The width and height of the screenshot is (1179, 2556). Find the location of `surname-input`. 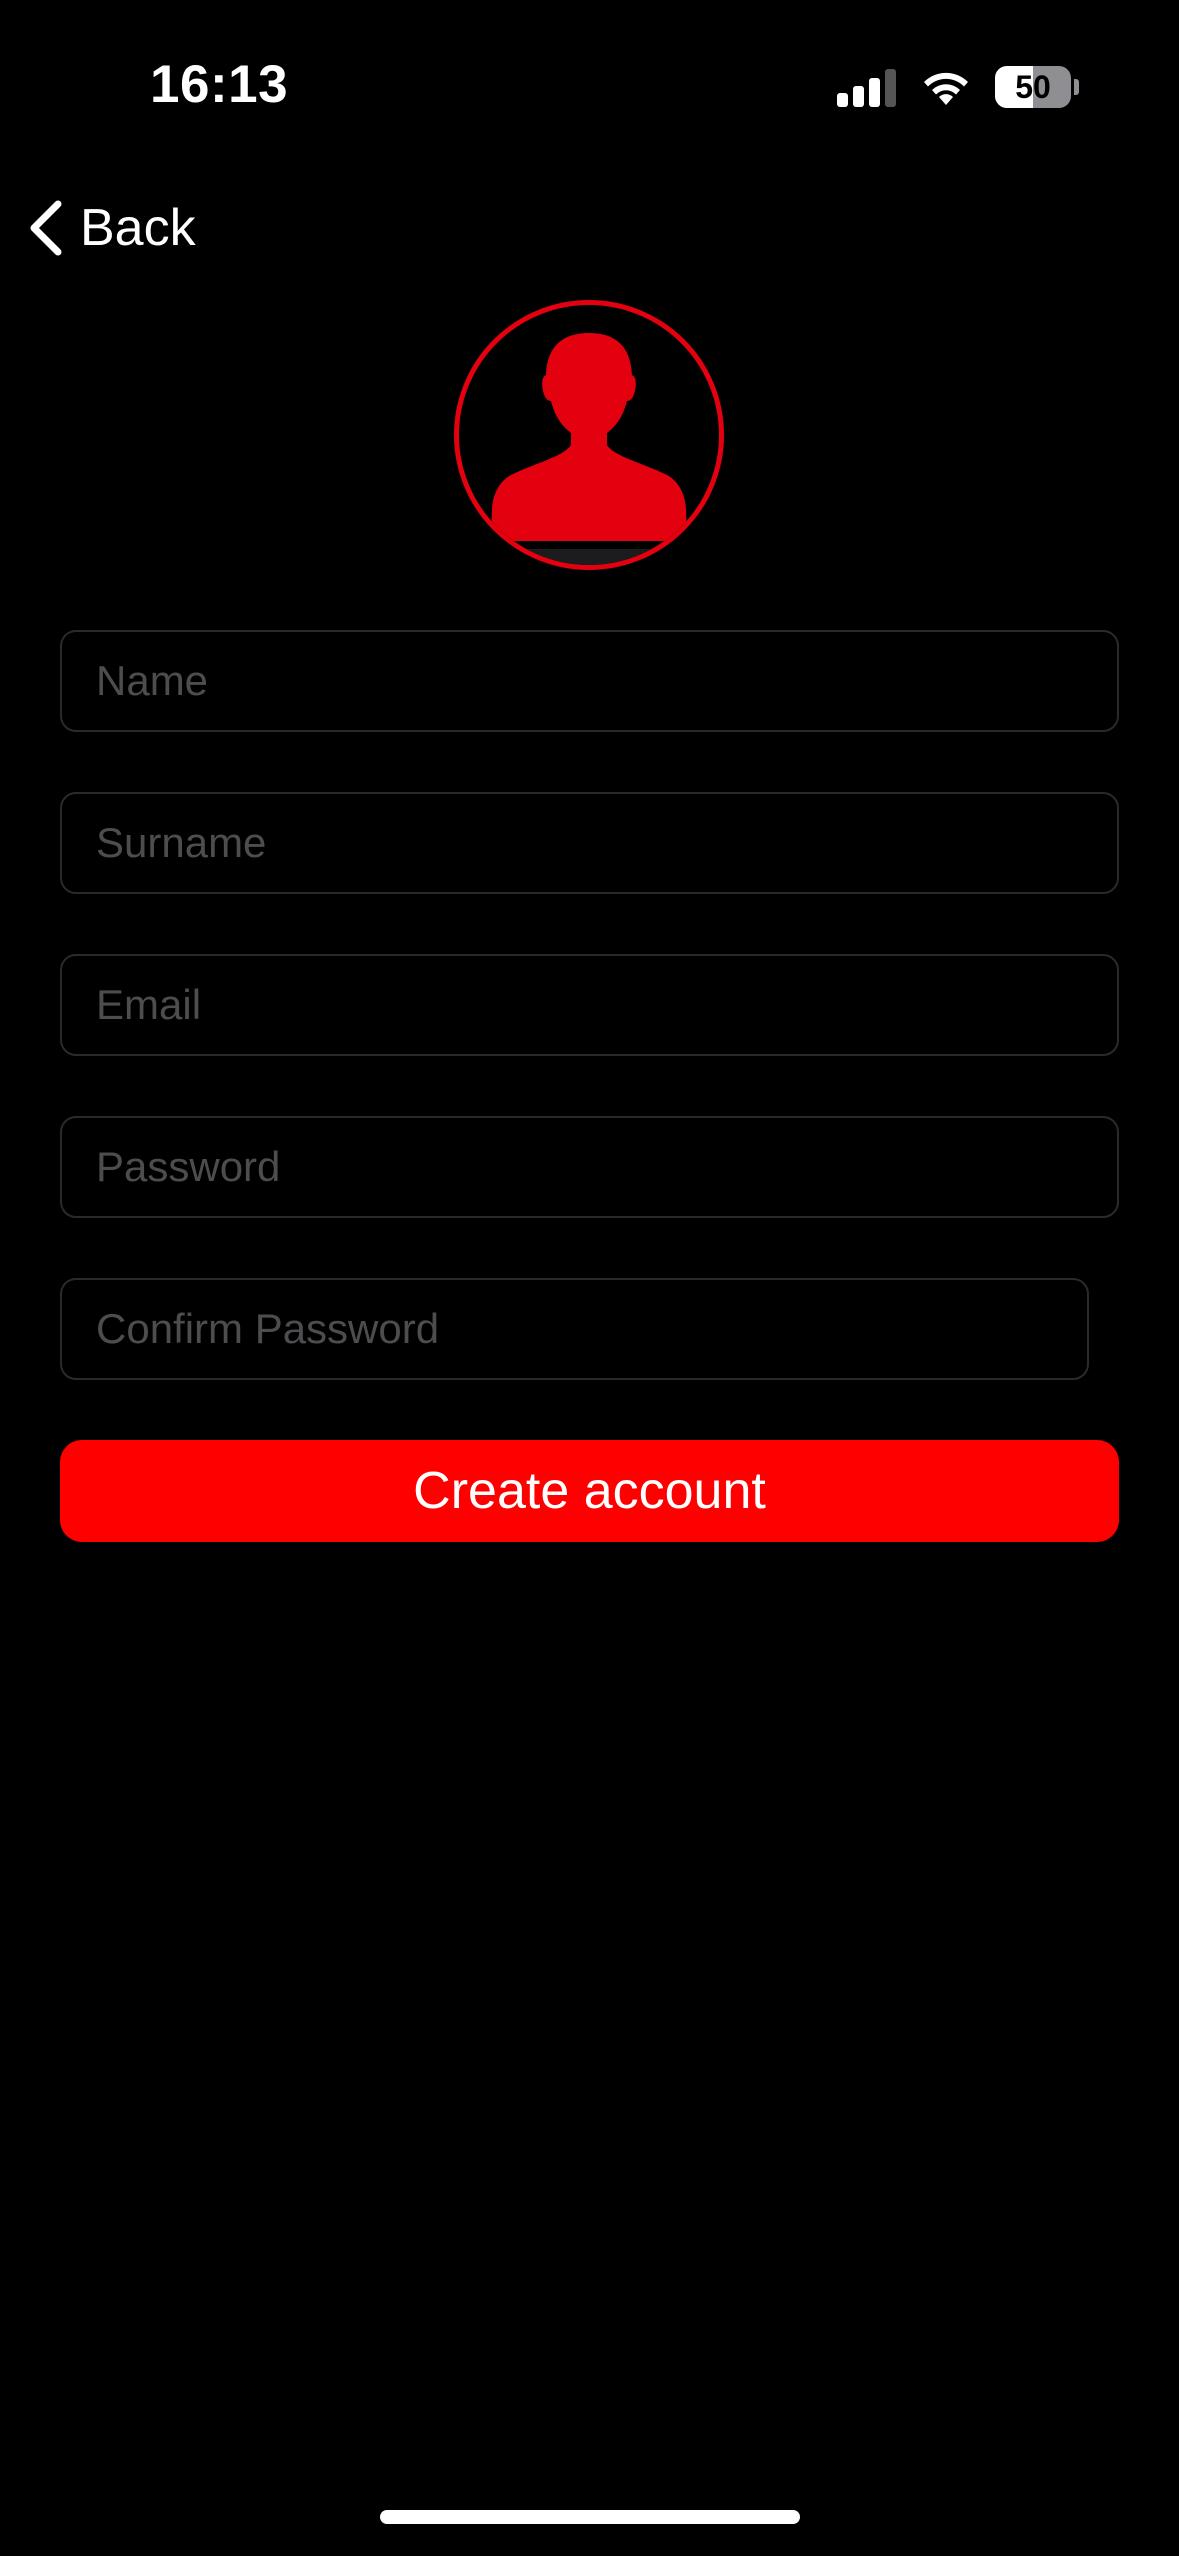

surname-input is located at coordinates (589, 843).